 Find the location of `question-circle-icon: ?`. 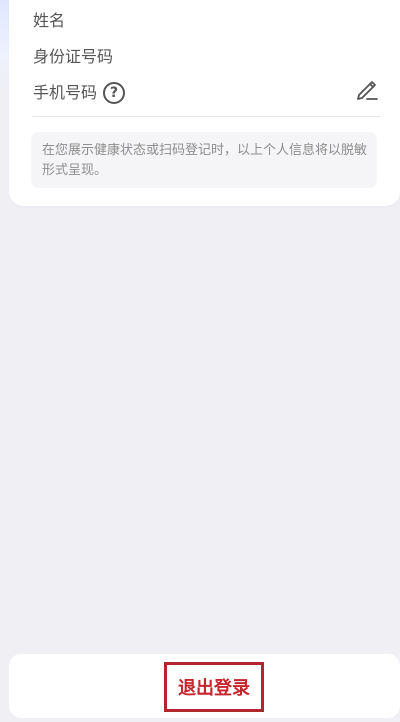

question-circle-icon: ? is located at coordinates (114, 93).